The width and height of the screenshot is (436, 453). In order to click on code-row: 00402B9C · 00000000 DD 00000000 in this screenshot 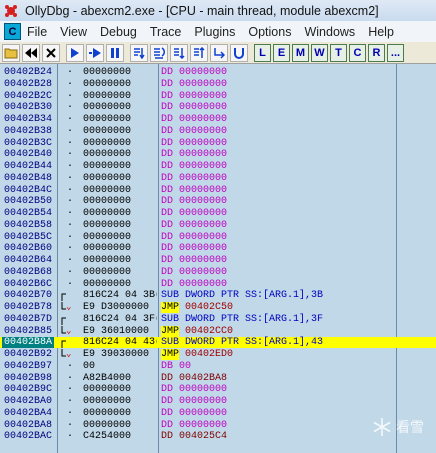, I will do `click(218, 389)`.